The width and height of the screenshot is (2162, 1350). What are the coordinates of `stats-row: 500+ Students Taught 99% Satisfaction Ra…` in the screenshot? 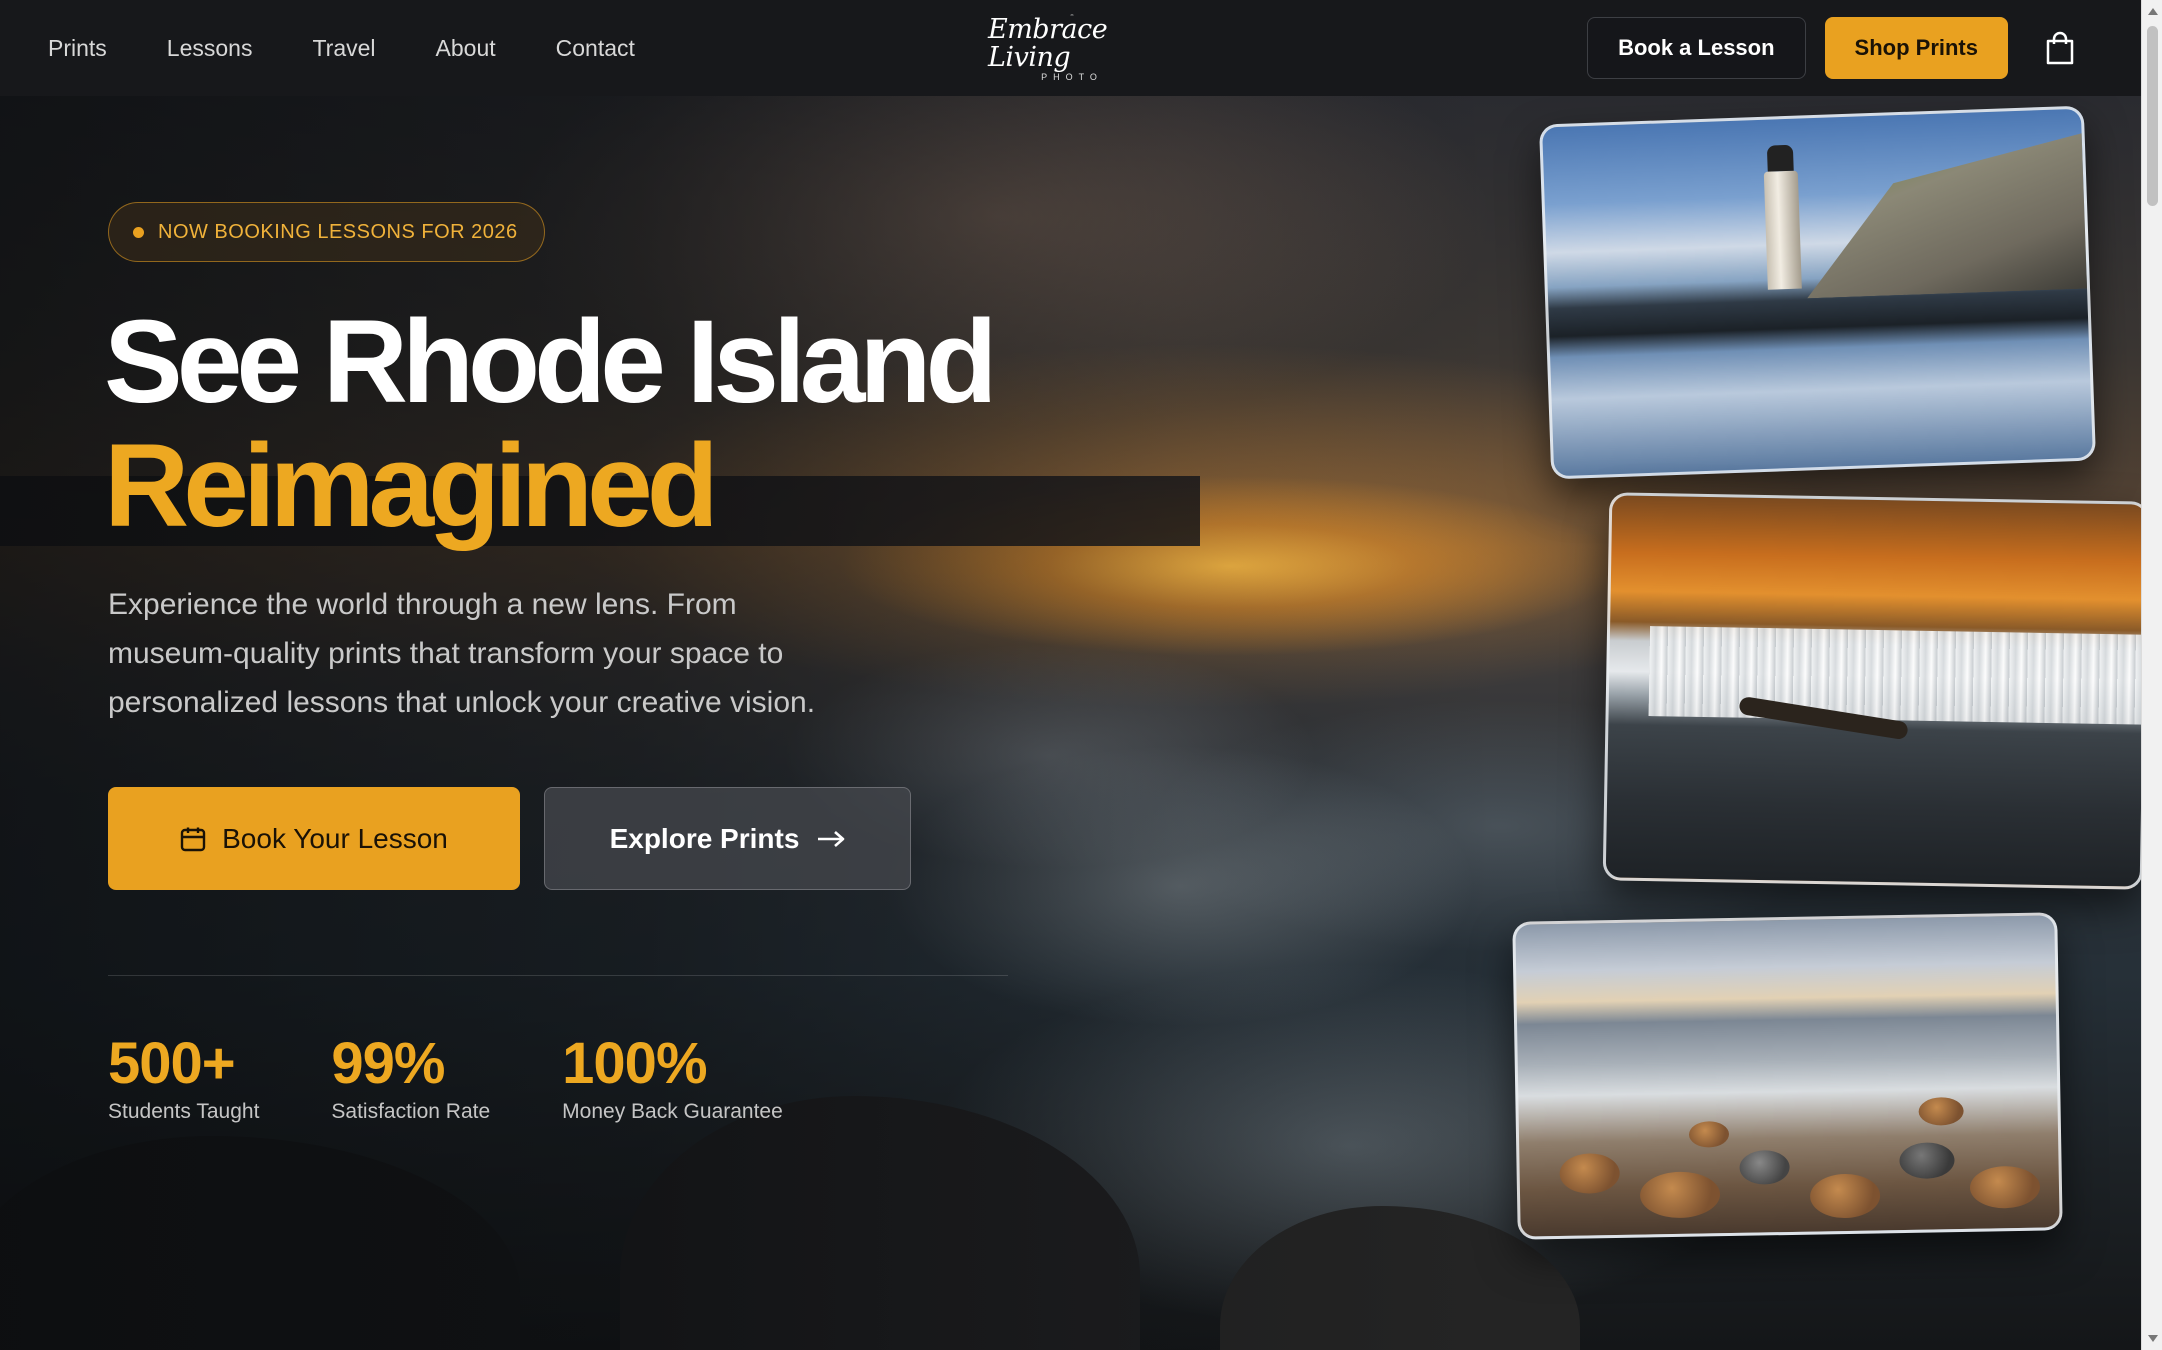 It's located at (481, 1078).